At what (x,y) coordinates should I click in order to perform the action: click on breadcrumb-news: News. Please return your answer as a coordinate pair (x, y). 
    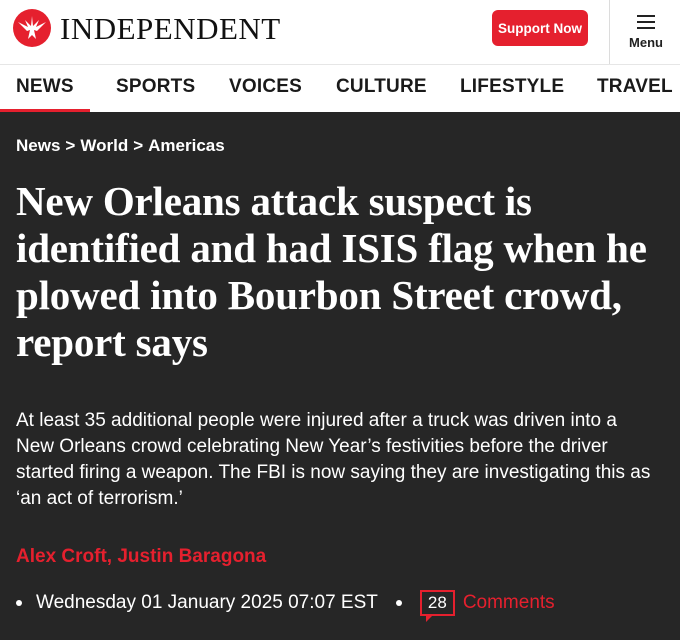
    Looking at the image, I should click on (38, 145).